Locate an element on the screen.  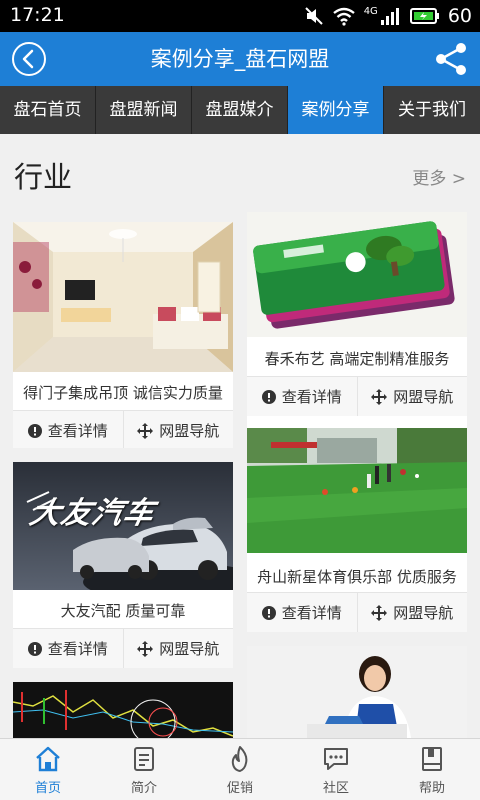
battery-icon is located at coordinates (424, 16).